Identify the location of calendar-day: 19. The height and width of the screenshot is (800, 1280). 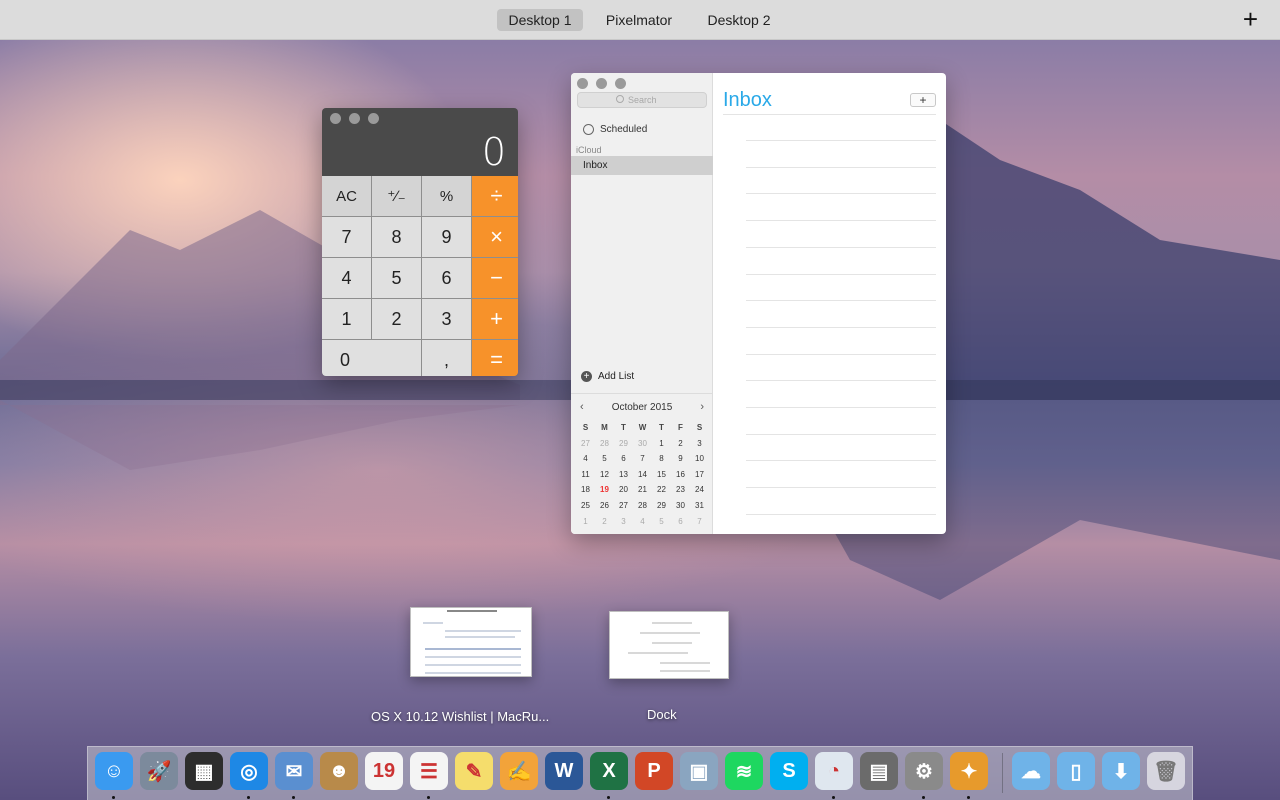
(604, 490).